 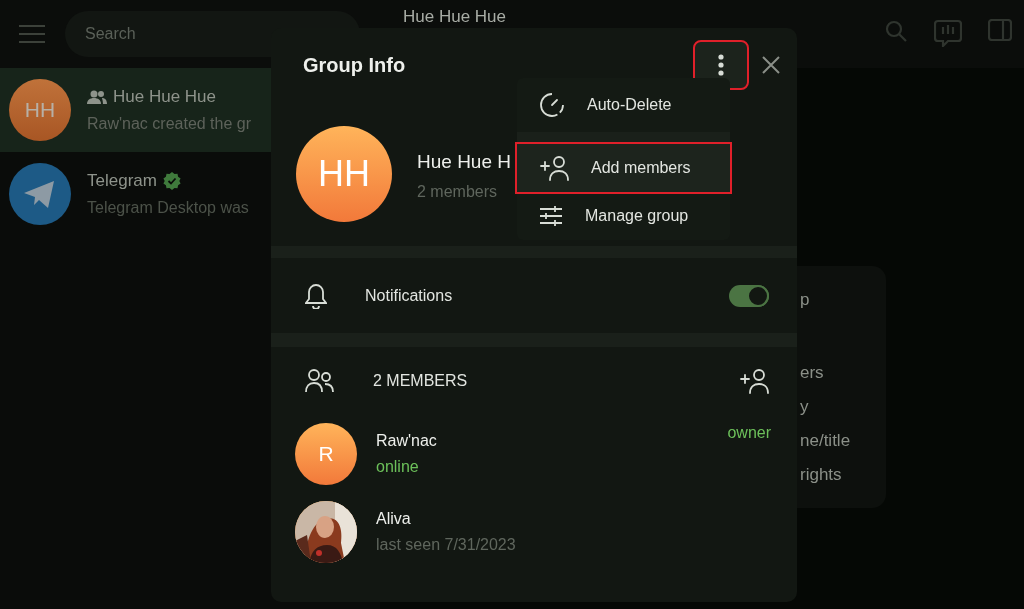 What do you see at coordinates (623, 168) in the screenshot?
I see `menu-item: Add members` at bounding box center [623, 168].